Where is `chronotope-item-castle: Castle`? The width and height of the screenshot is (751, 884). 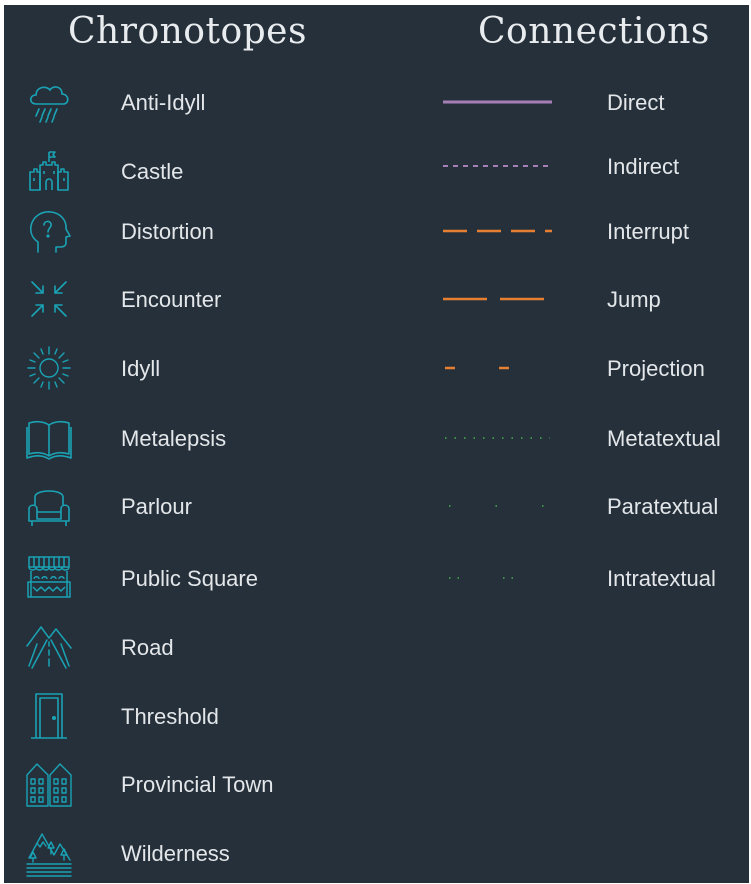
chronotope-item-castle: Castle is located at coordinates (194, 171).